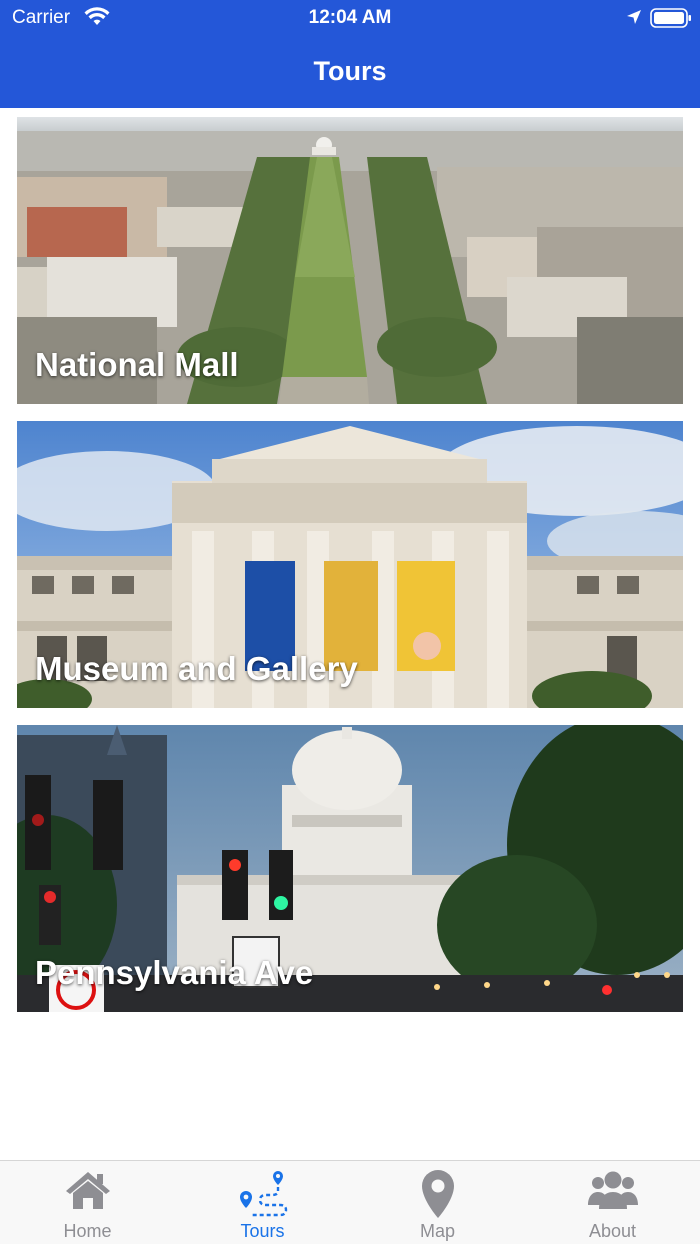 The image size is (700, 1244). What do you see at coordinates (350, 71) in the screenshot?
I see `page-title: Tours` at bounding box center [350, 71].